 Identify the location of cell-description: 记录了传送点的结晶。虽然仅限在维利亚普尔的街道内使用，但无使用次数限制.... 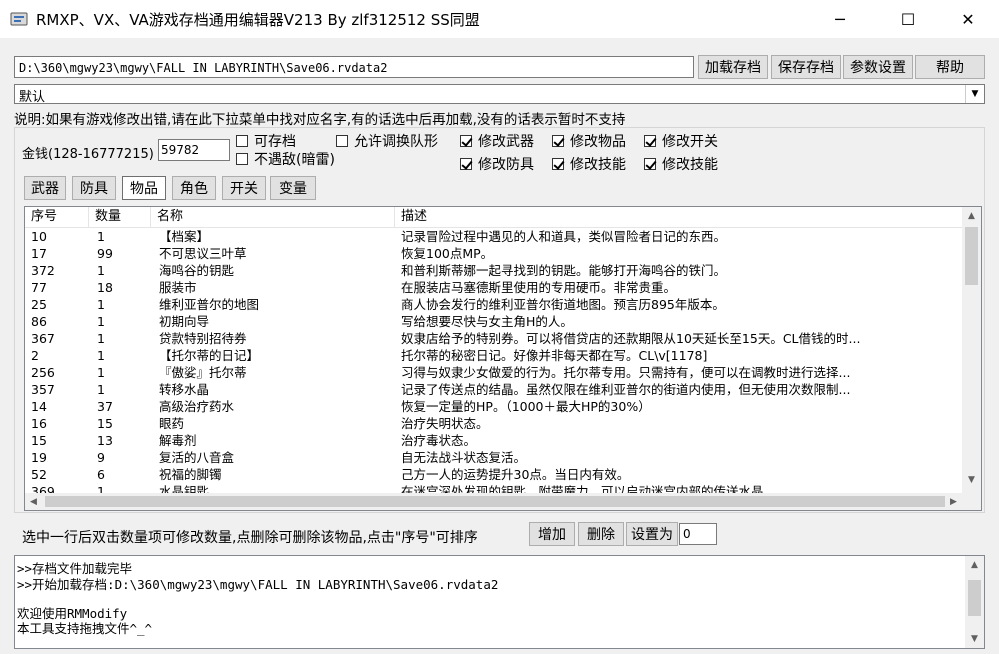
(626, 389).